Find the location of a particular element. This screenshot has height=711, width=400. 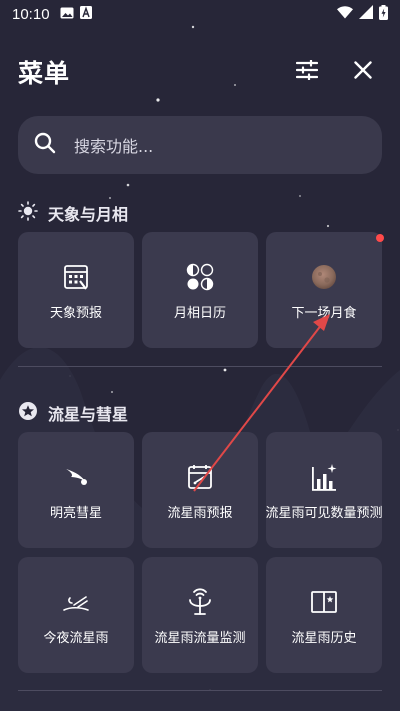

section-header-celestial: 天象与月相 is located at coordinates (73, 213).